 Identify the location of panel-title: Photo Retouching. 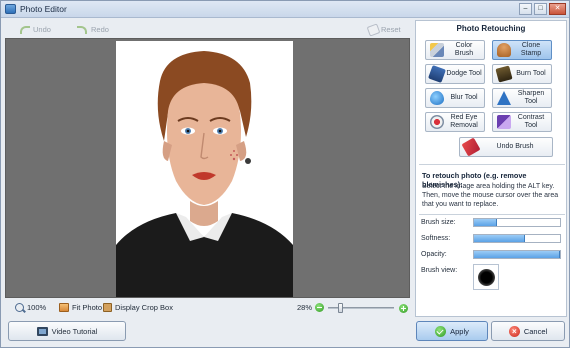
(491, 28).